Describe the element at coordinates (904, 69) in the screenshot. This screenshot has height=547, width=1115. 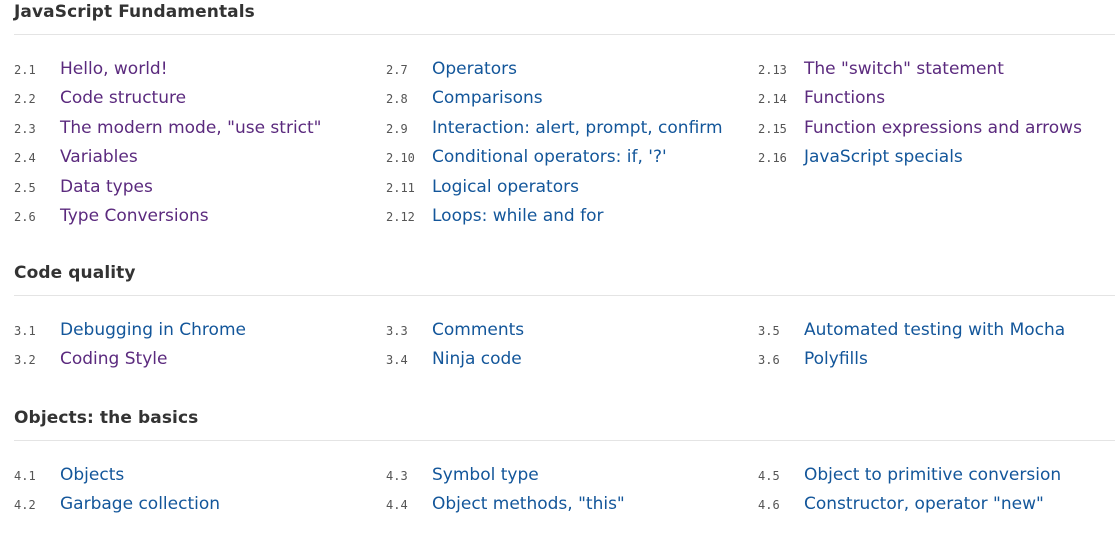
I see `chapter-link: The "switch" statement` at that location.